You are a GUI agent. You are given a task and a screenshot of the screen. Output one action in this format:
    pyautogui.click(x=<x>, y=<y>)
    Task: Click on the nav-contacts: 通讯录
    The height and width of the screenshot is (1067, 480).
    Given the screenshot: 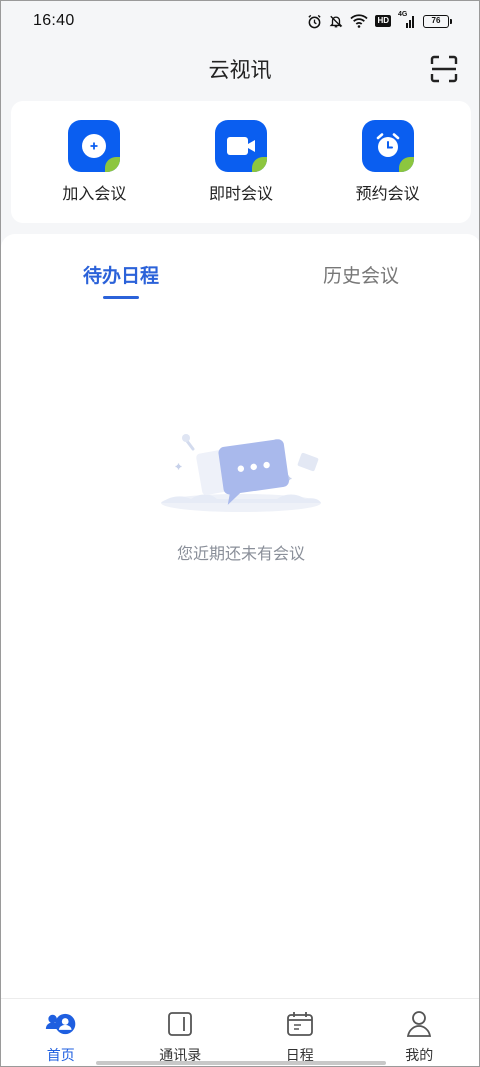 What is the action you would take?
    pyautogui.click(x=181, y=1032)
    